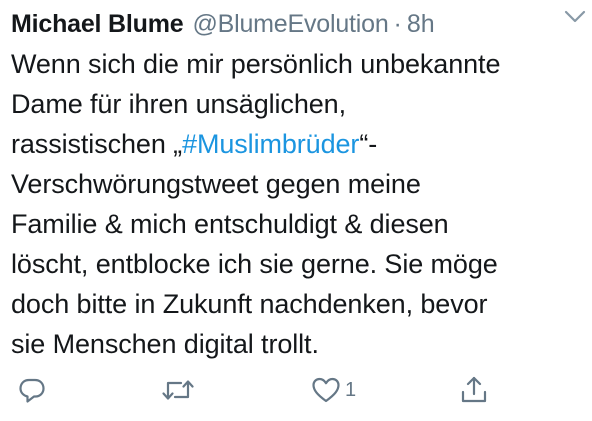 Image resolution: width=592 pixels, height=421 pixels. I want to click on tweet-text-segment: Familie & mich entschuldigt & diesen, so click(230, 224).